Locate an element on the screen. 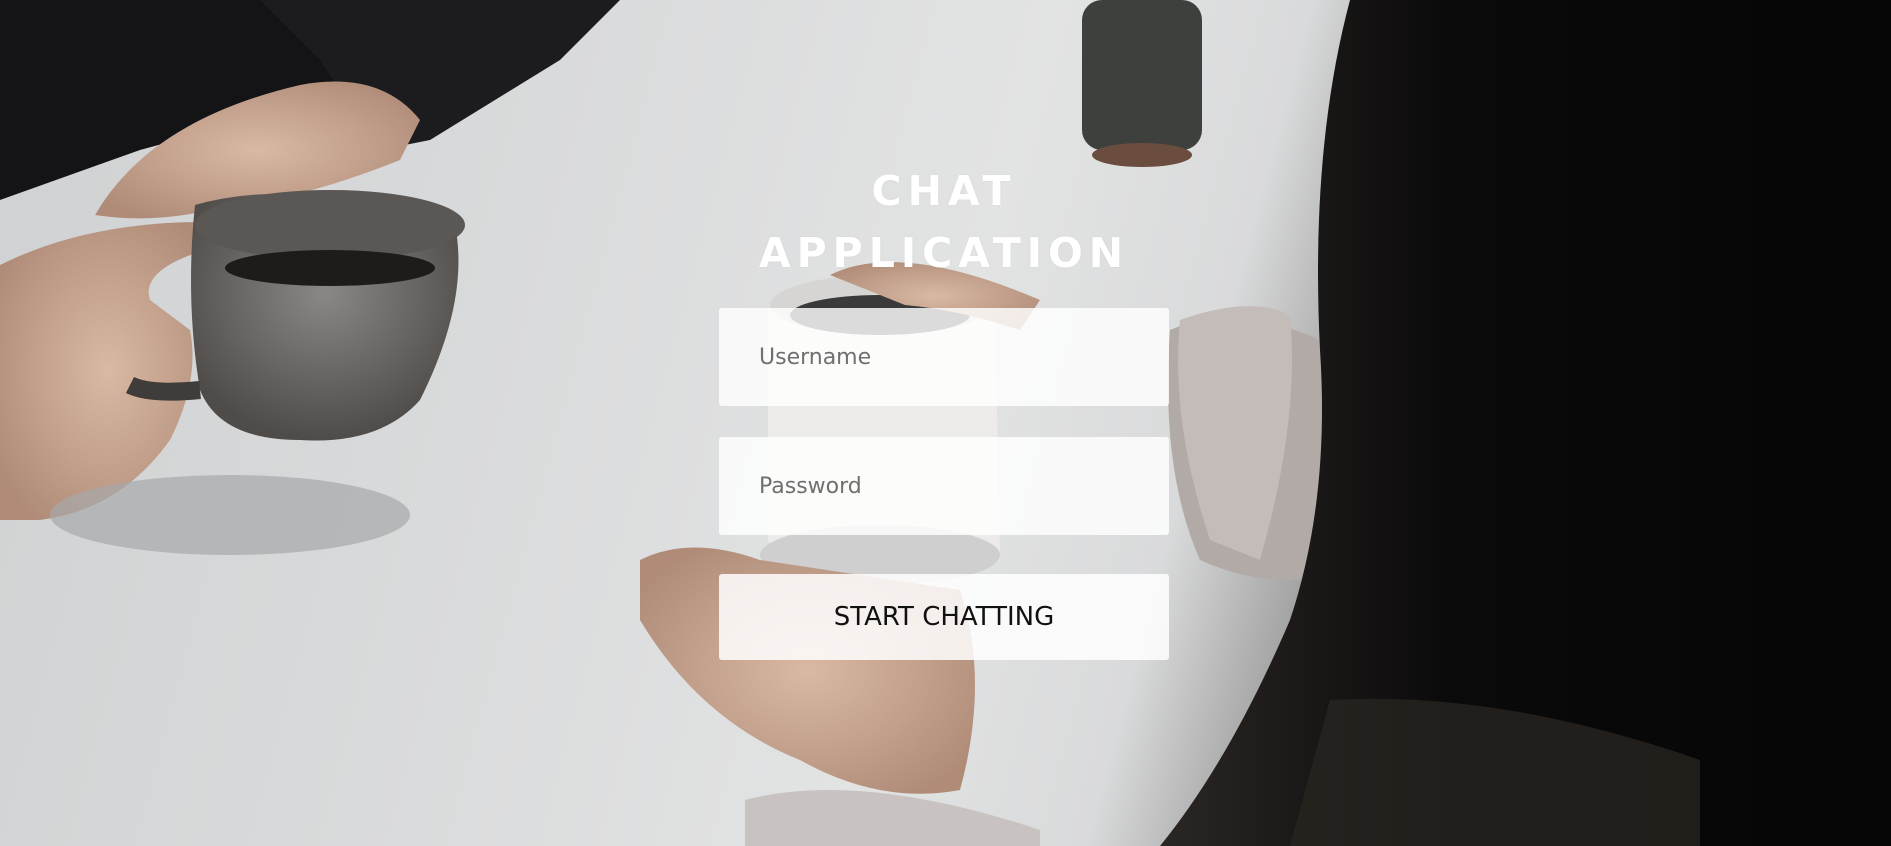  username-input is located at coordinates (944, 357).